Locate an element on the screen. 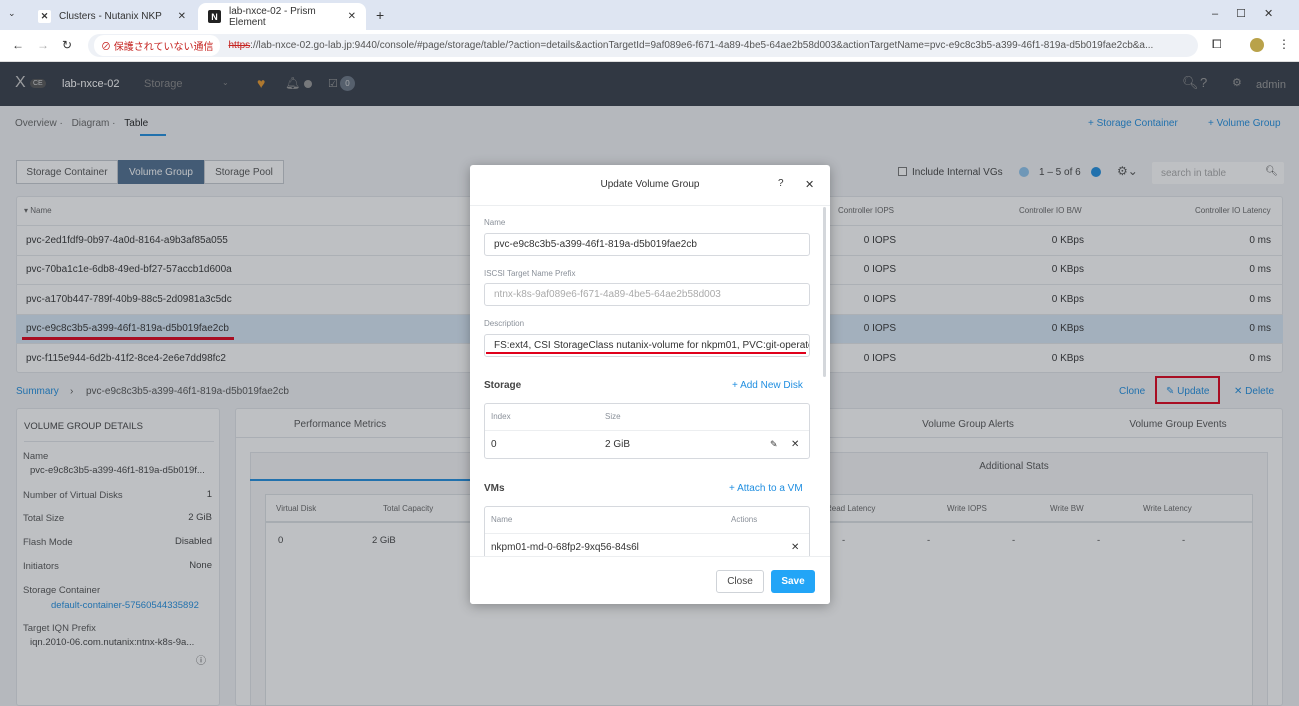 The image size is (1299, 706). detach-vm-icon: ✕ is located at coordinates (795, 547).